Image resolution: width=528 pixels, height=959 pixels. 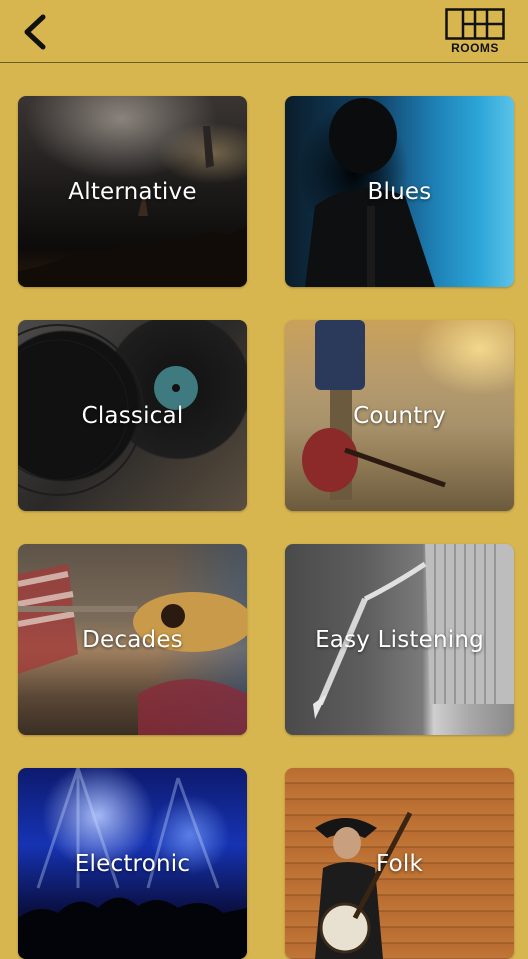 I want to click on genre-tile-country: Country, so click(x=399, y=415).